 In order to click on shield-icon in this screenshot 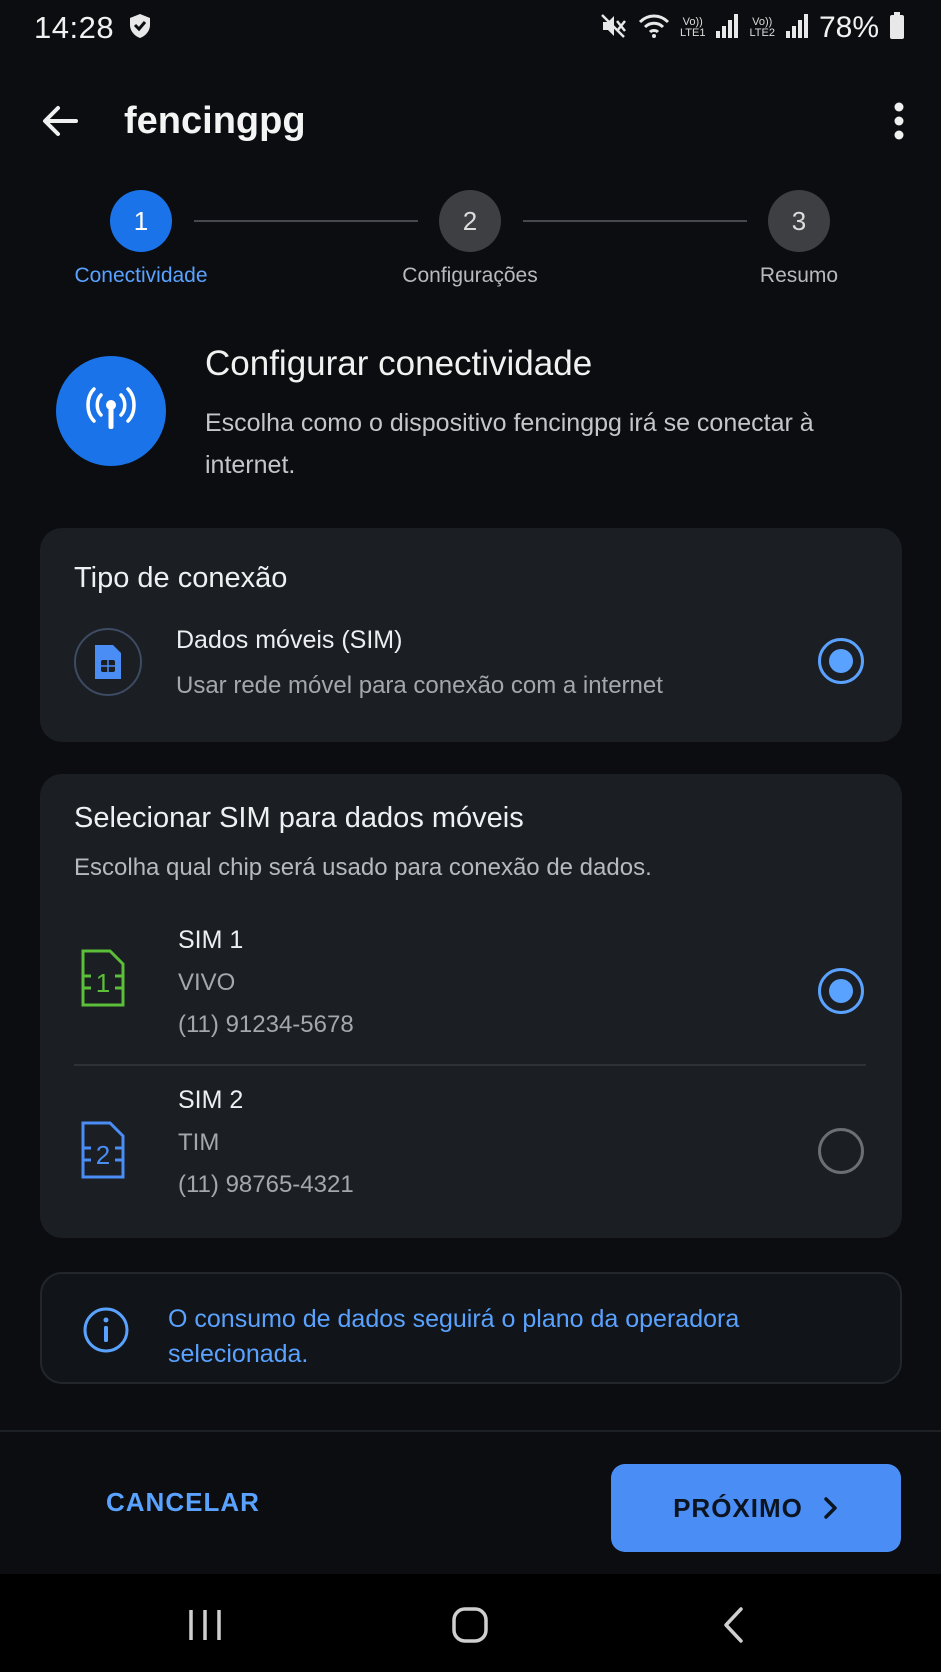, I will do `click(140, 28)`.